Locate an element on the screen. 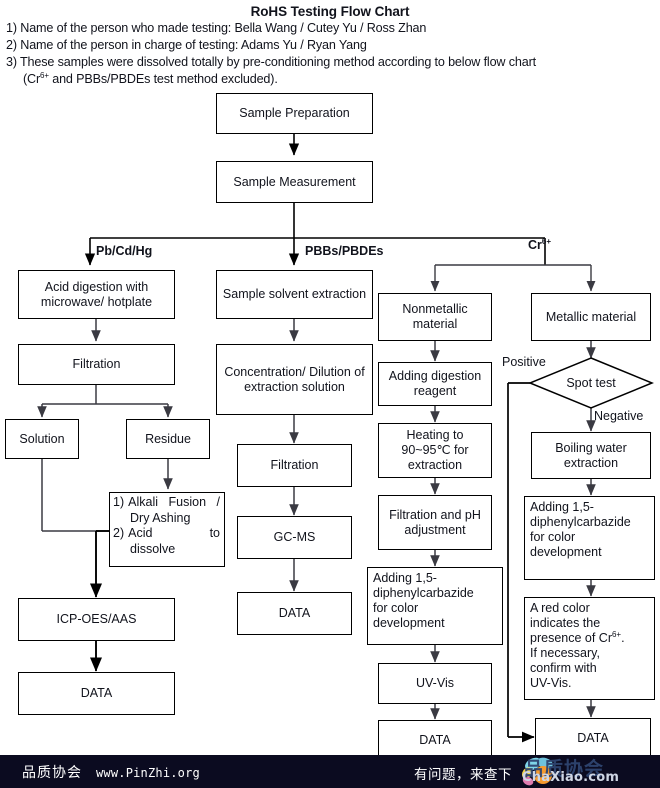  node-heating-extraction: Heating to 90~95℃ for extraction is located at coordinates (435, 450).